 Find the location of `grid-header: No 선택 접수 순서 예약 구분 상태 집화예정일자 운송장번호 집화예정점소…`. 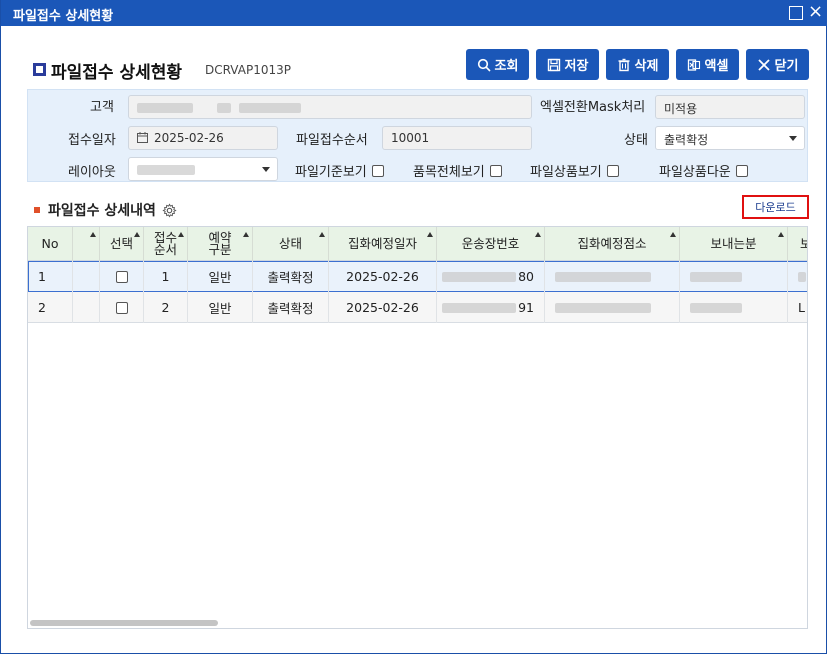

grid-header: No 선택 접수 순서 예약 구분 상태 집화예정일자 운송장번호 집화예정점소… is located at coordinates (417, 244).